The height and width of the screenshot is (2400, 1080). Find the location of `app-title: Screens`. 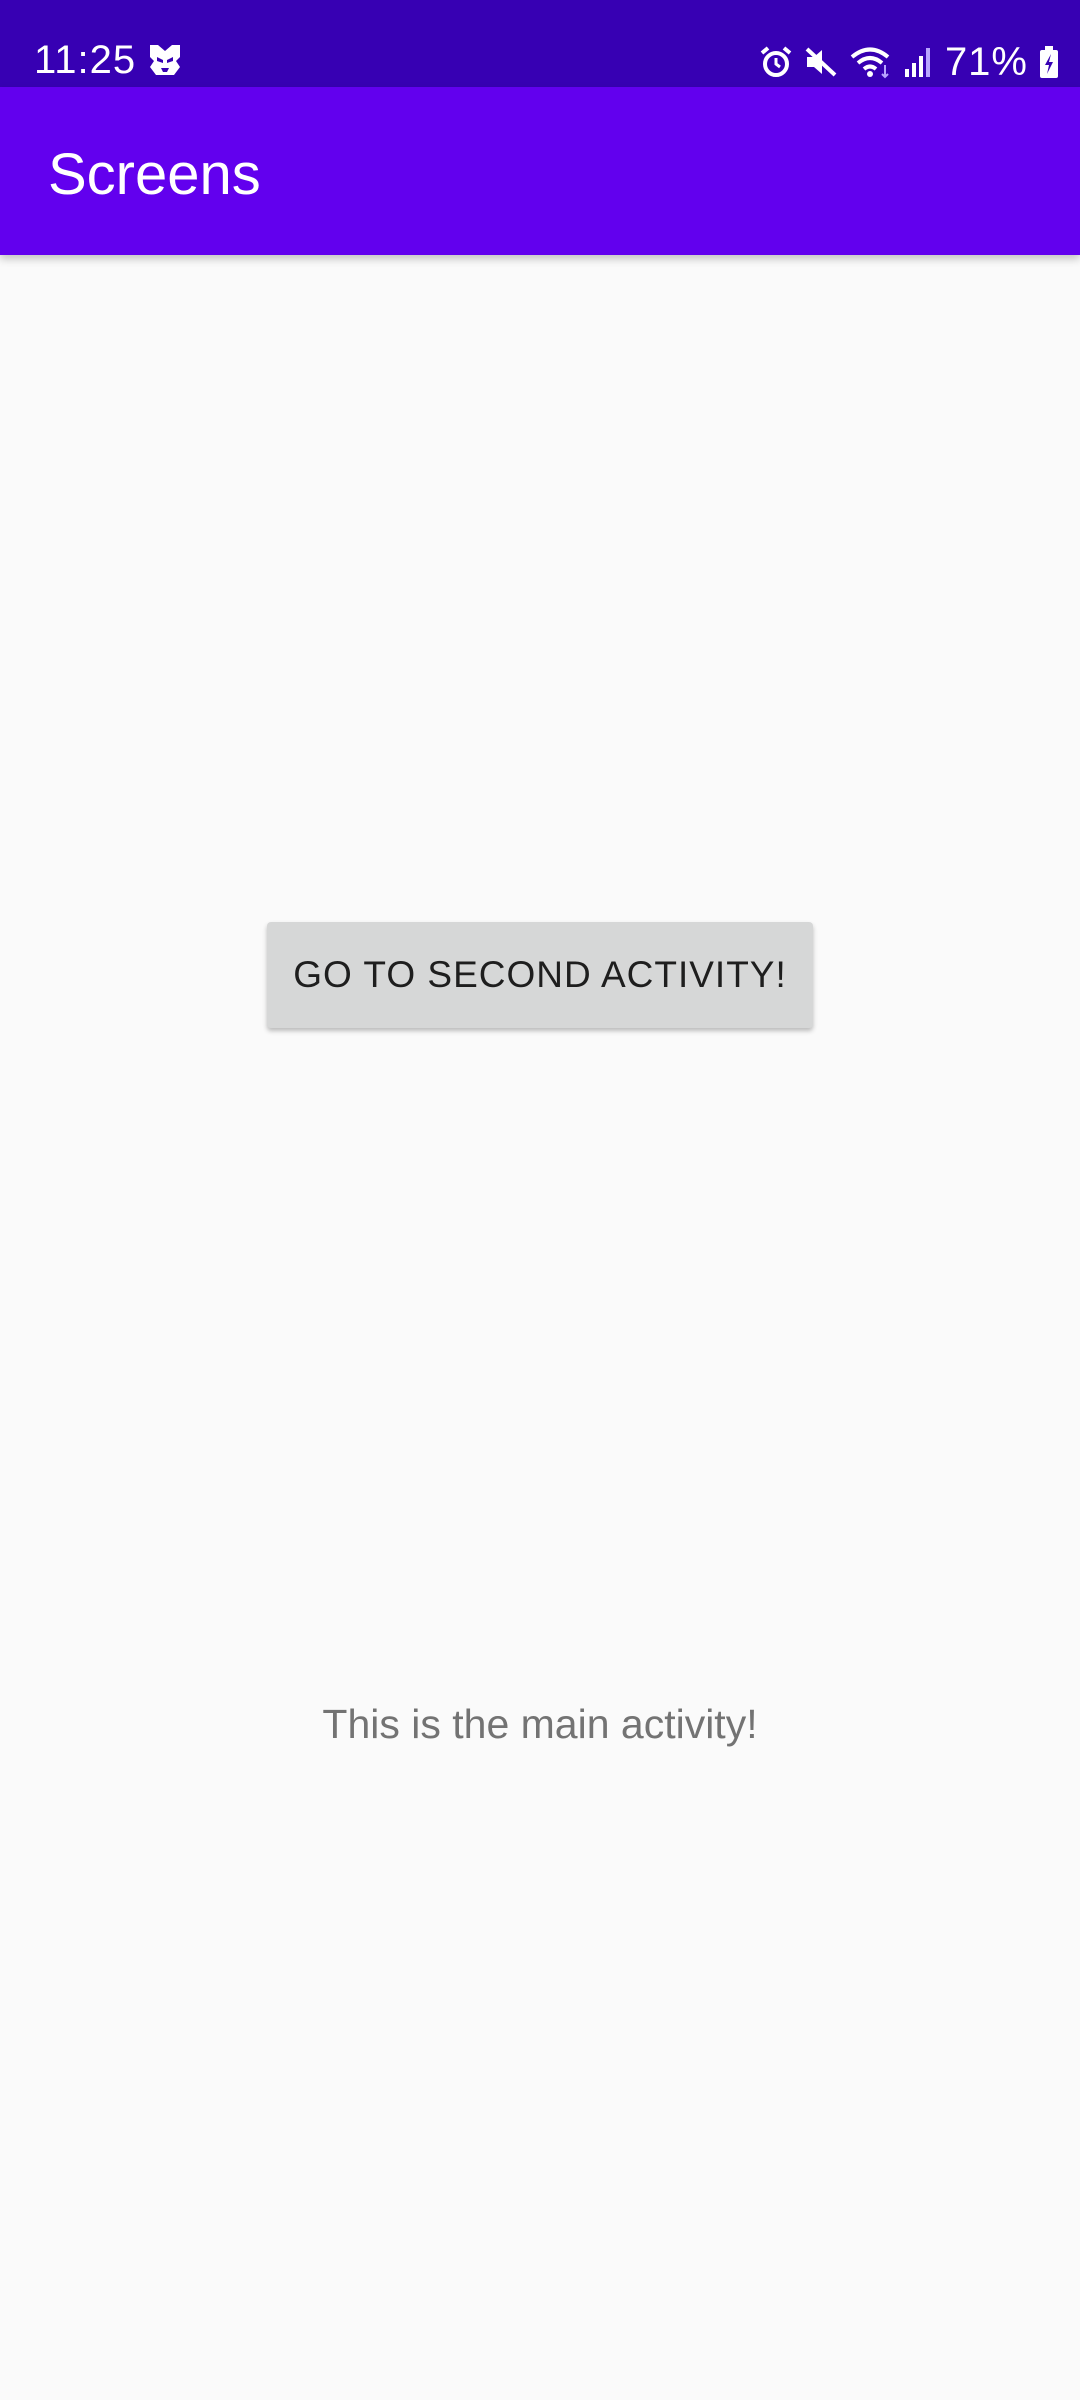

app-title: Screens is located at coordinates (154, 174).